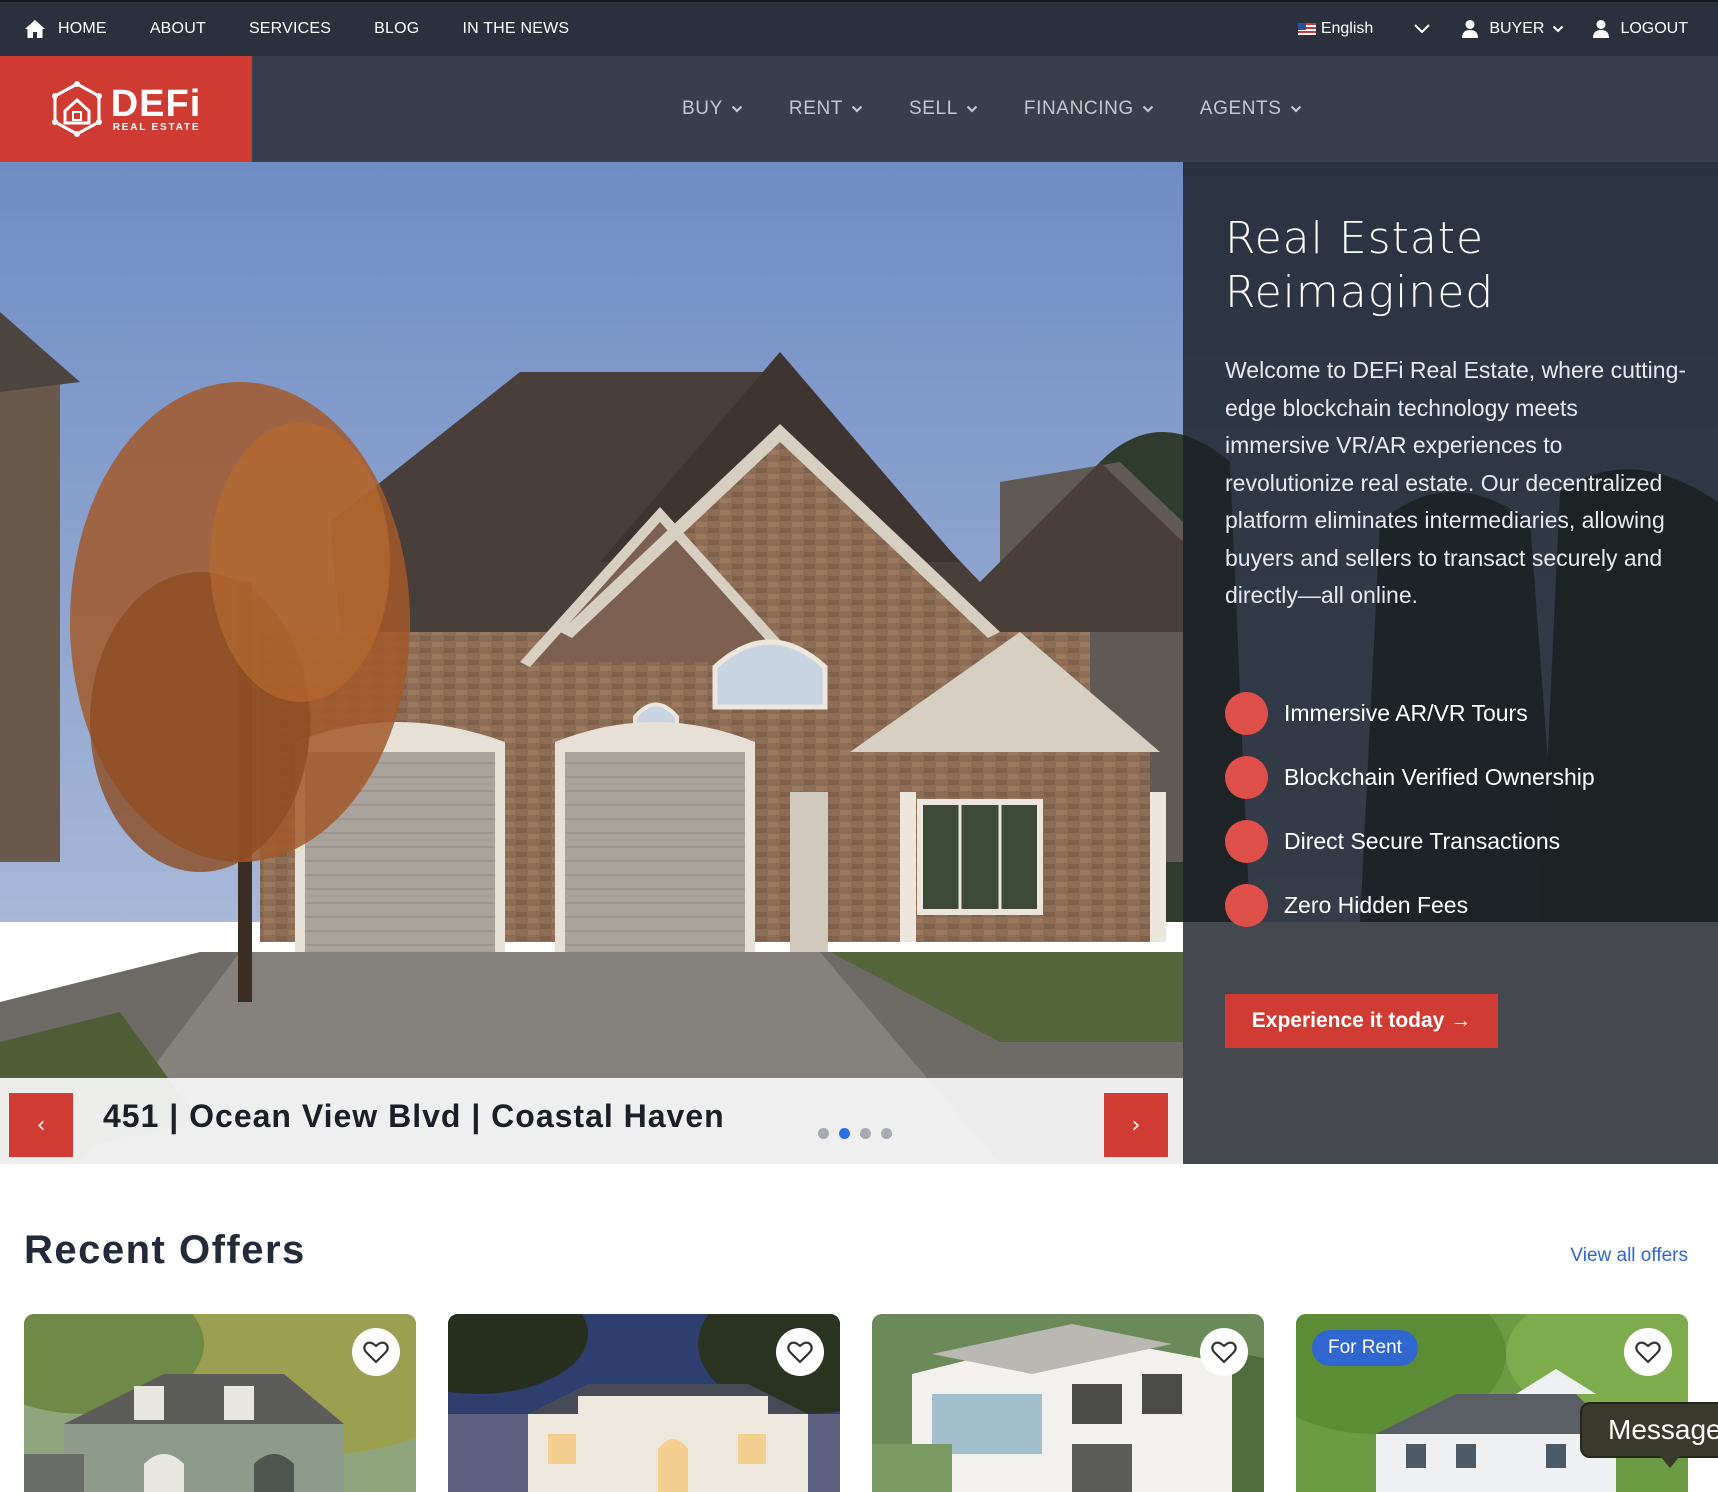 The width and height of the screenshot is (1718, 1492). Describe the element at coordinates (933, 108) in the screenshot. I see `nav-sell-label: SELL` at that location.